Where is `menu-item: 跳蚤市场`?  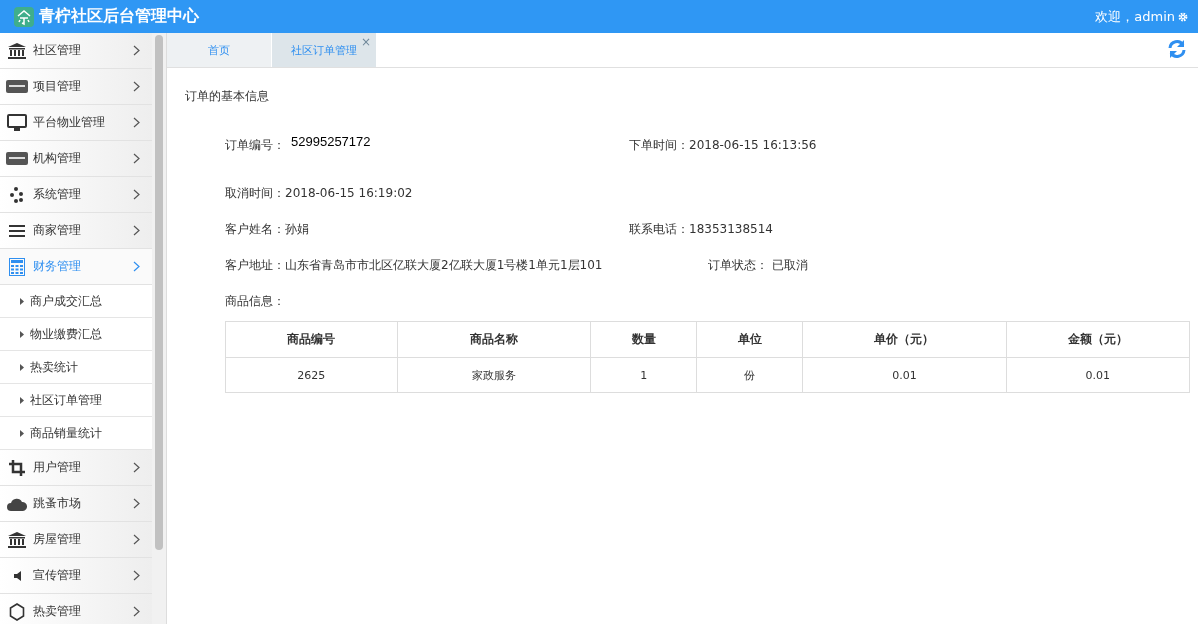
menu-item: 跳蚤市场 is located at coordinates (76, 504).